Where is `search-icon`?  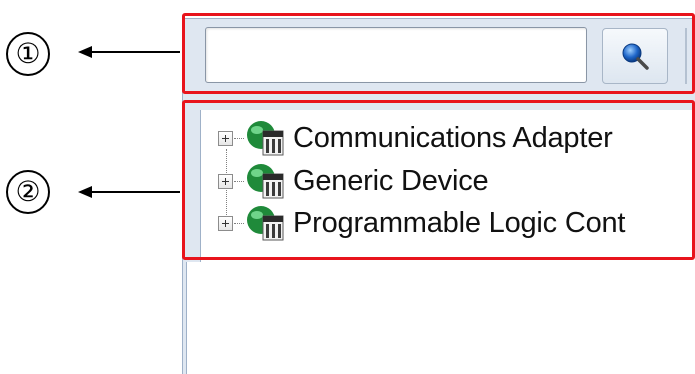
search-icon is located at coordinates (635, 56).